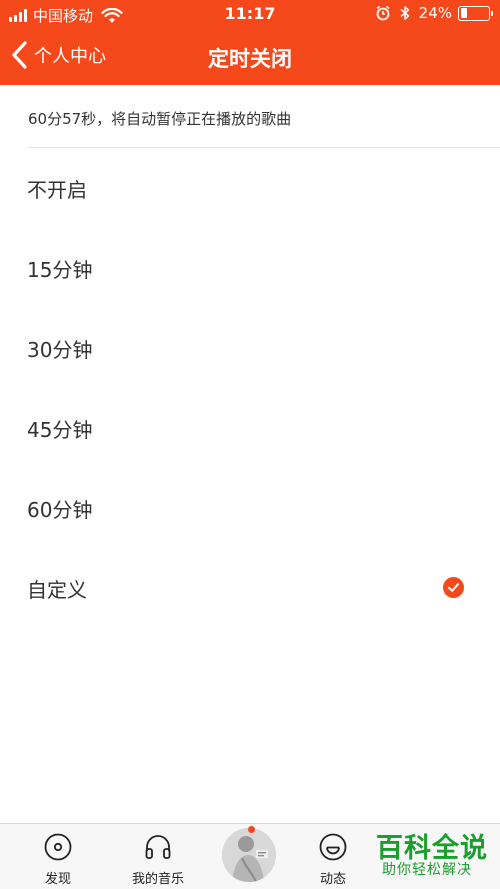  I want to click on back-label: 个人中心, so click(70, 56).